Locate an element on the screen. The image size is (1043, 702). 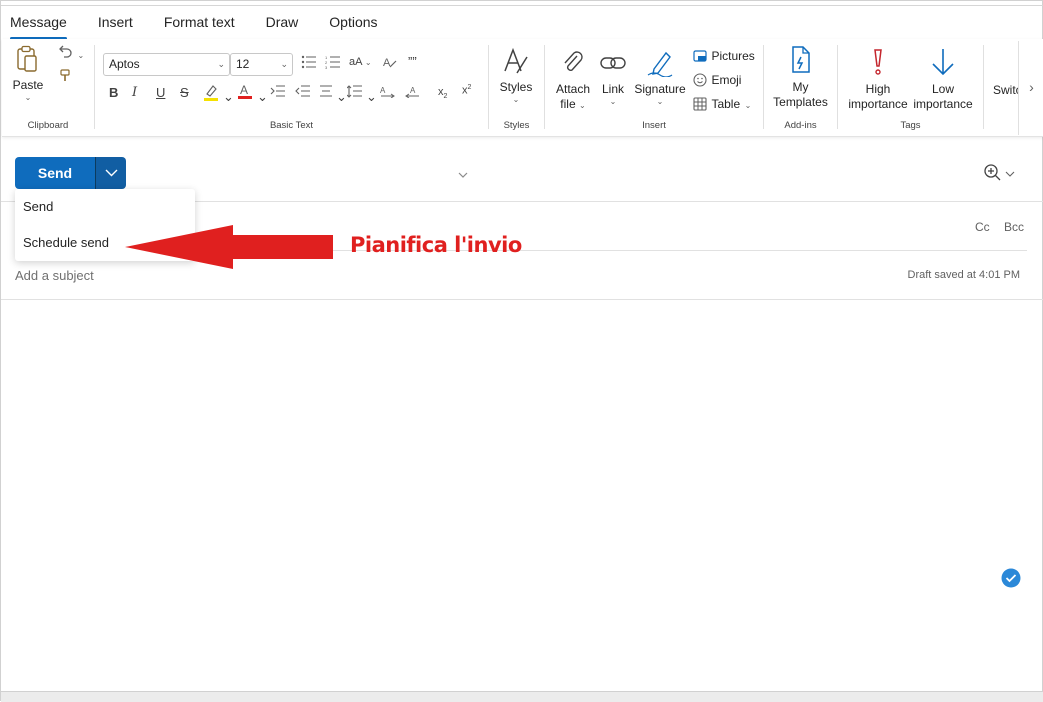
my-templates-label-1: My is located at coordinates (800, 87).